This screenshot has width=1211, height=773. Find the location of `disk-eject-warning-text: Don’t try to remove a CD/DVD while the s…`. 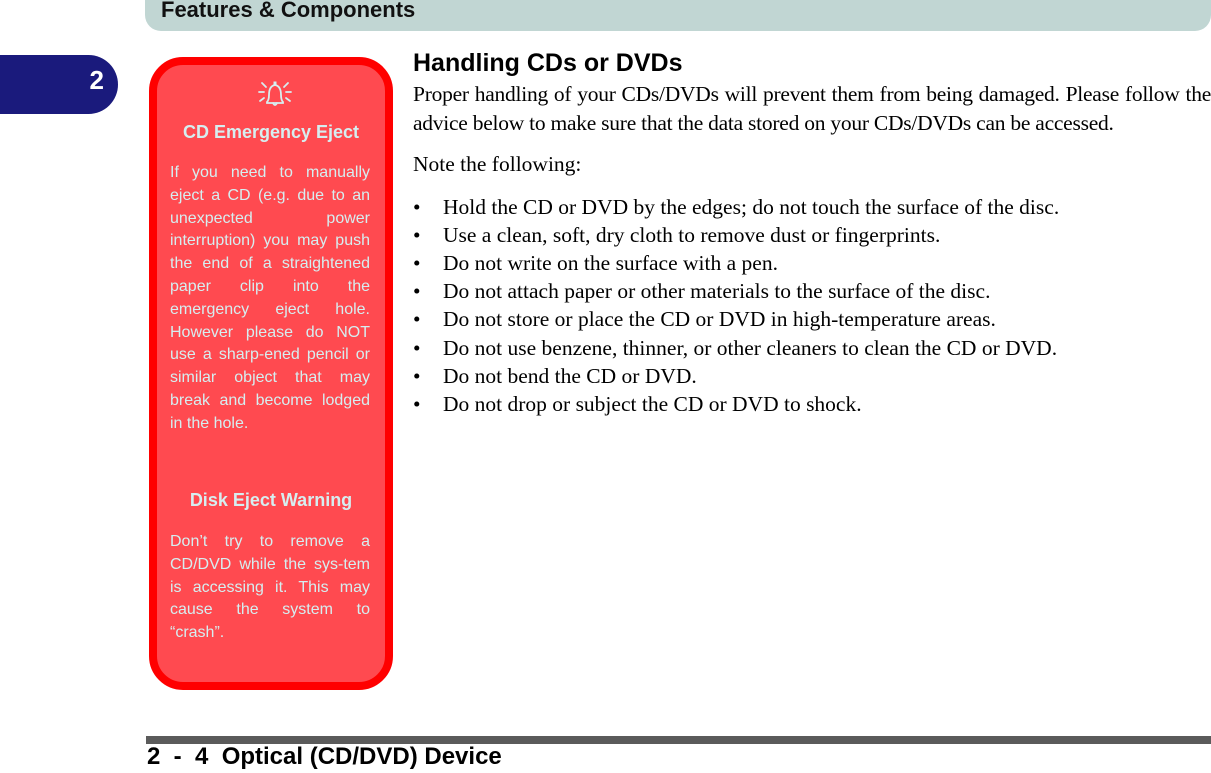

disk-eject-warning-text: Don’t try to remove a CD/DVD while the s… is located at coordinates (270, 587).